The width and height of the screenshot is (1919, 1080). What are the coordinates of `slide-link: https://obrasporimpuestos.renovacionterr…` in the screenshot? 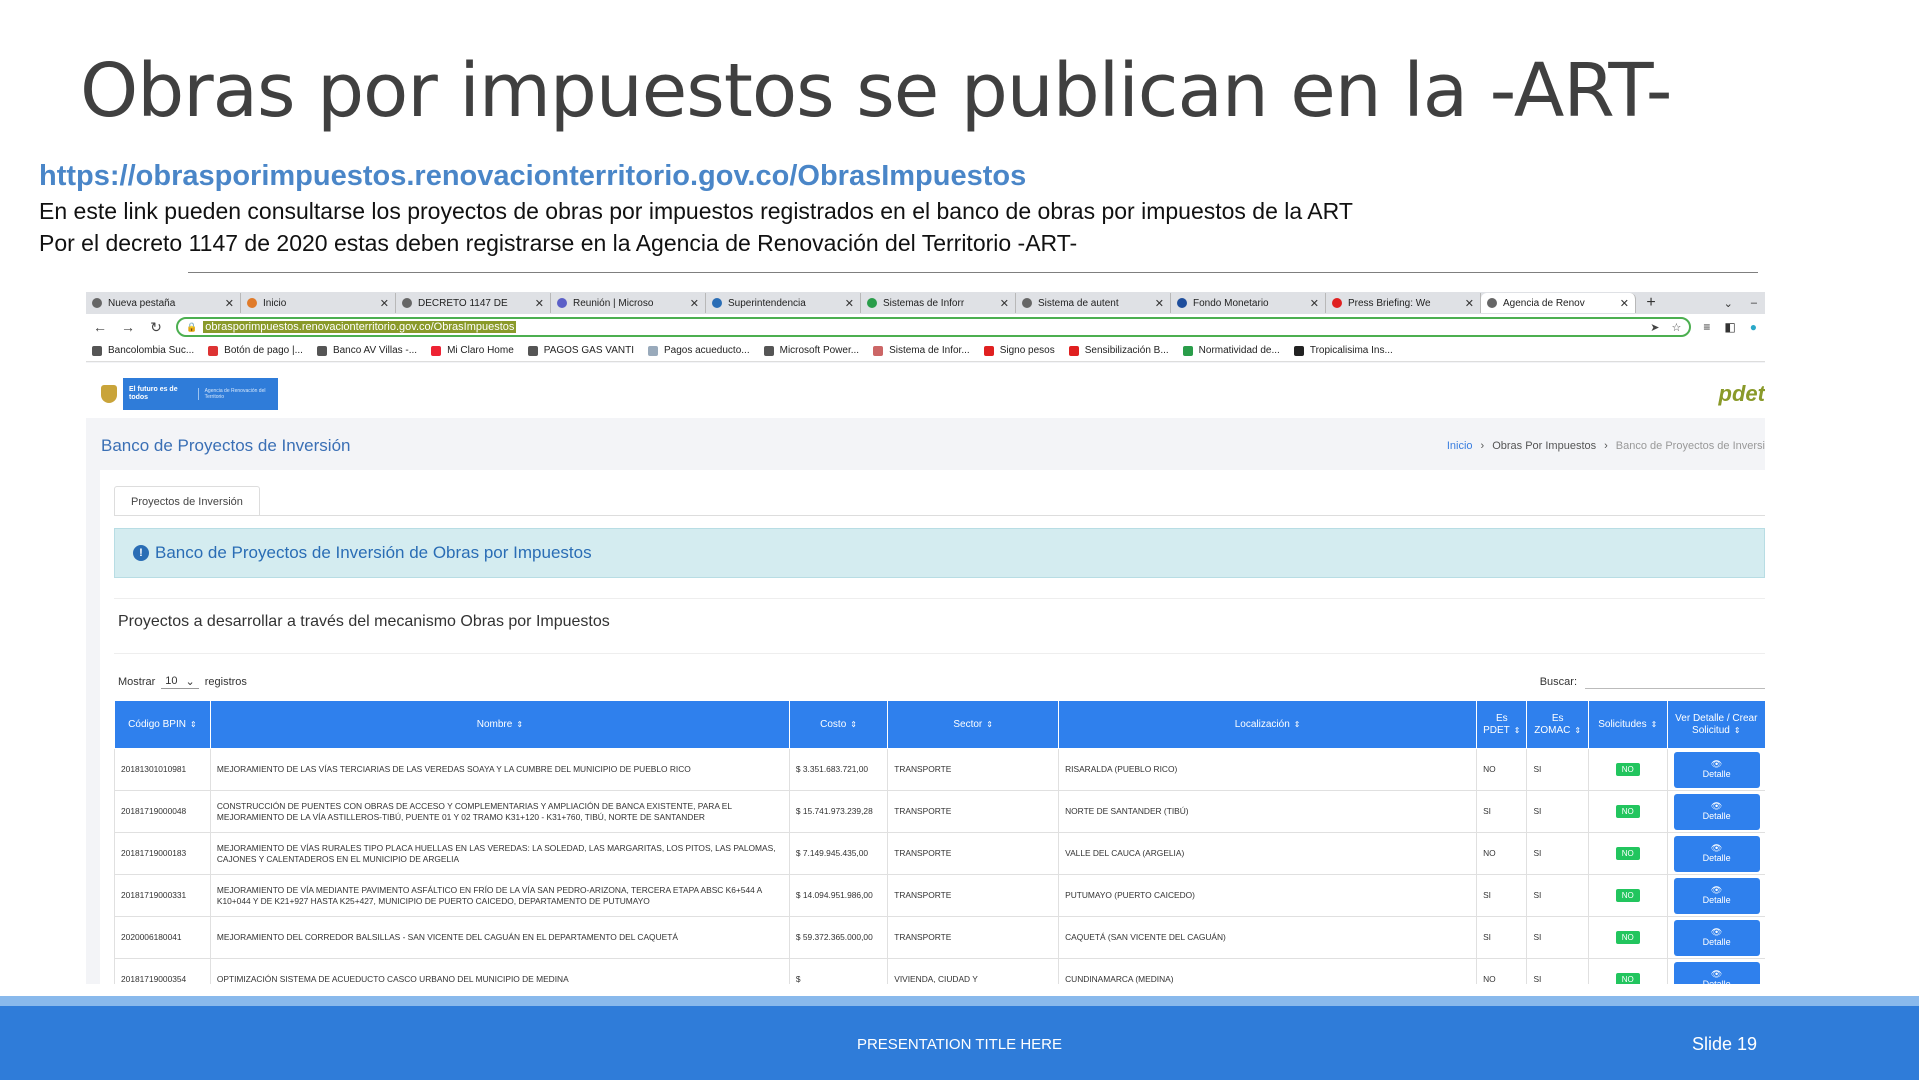 It's located at (532, 176).